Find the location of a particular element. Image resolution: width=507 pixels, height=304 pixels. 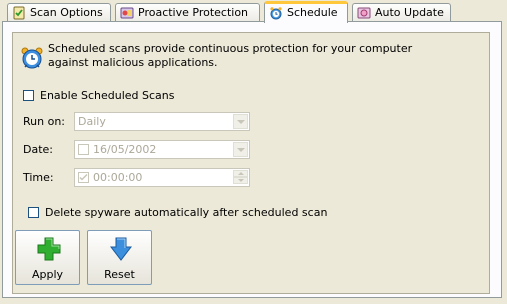

plus-icon is located at coordinates (49, 249).